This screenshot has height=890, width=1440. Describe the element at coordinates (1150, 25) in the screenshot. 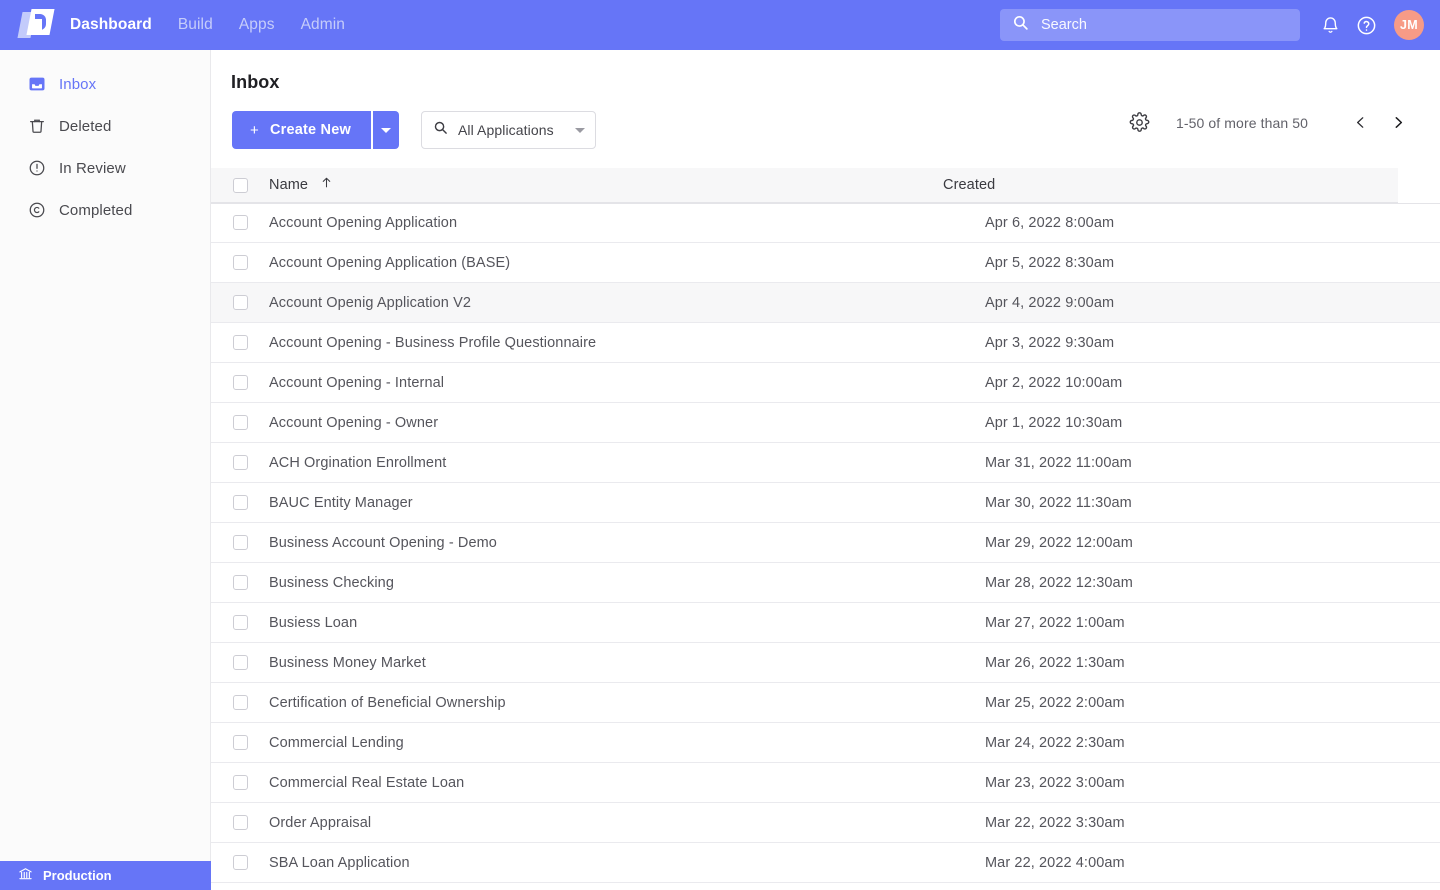

I see `search-input: Search` at that location.